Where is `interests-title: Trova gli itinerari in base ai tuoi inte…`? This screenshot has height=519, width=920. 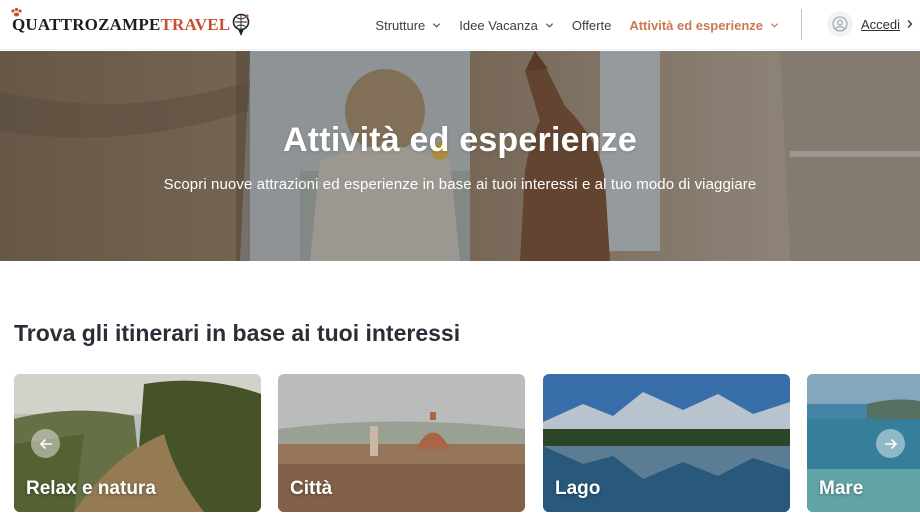 interests-title: Trova gli itinerari in base ai tuoi inte… is located at coordinates (237, 333).